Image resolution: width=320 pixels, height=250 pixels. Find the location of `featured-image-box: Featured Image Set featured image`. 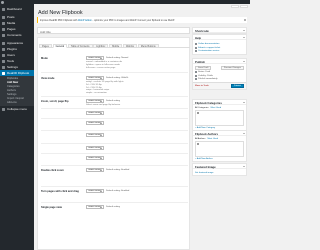

featured-image-box: Featured Image Set featured image is located at coordinates (219, 169).